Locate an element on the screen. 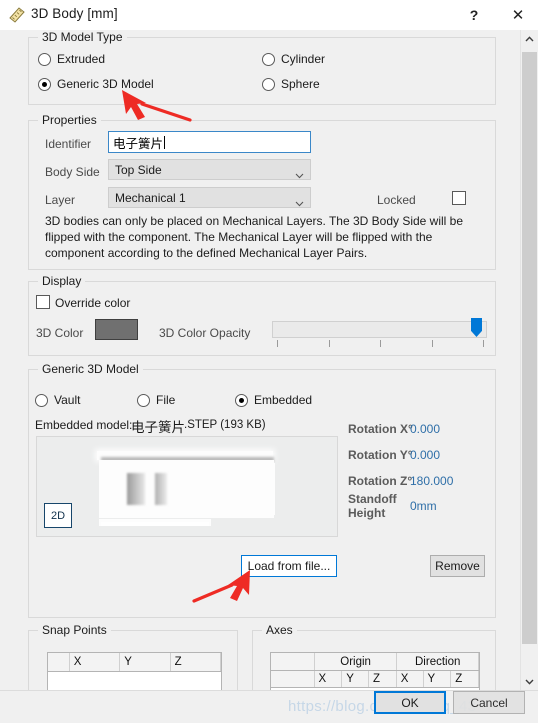  radio-file: File is located at coordinates (156, 400).